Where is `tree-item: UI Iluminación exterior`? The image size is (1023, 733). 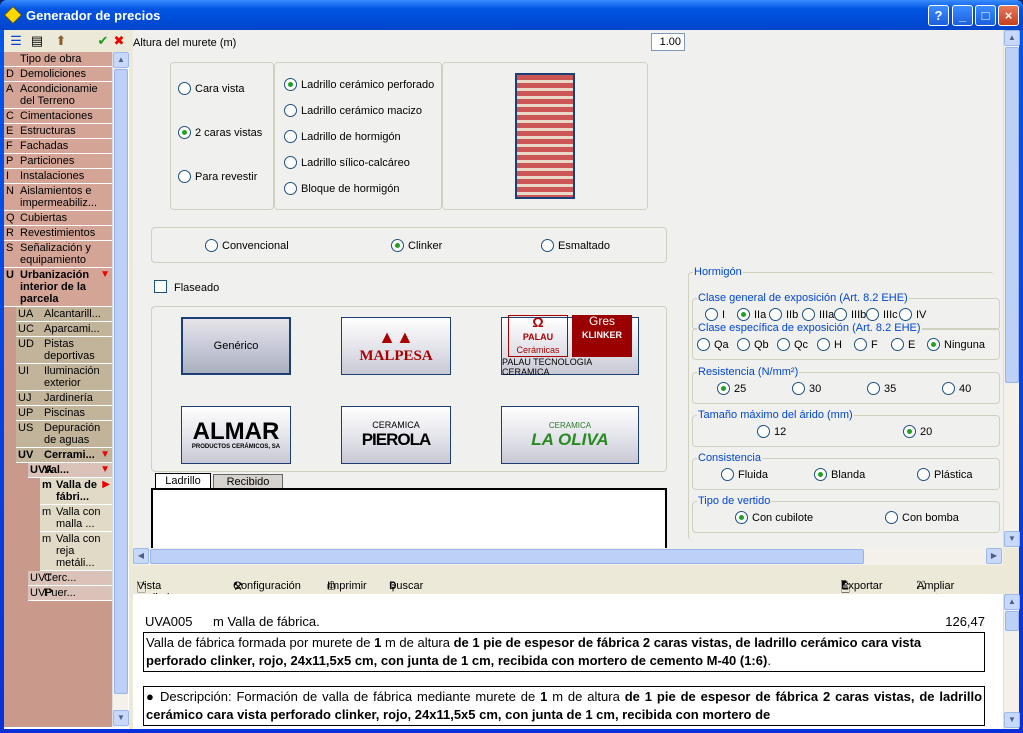
tree-item: UI Iluminación exterior is located at coordinates (64, 377).